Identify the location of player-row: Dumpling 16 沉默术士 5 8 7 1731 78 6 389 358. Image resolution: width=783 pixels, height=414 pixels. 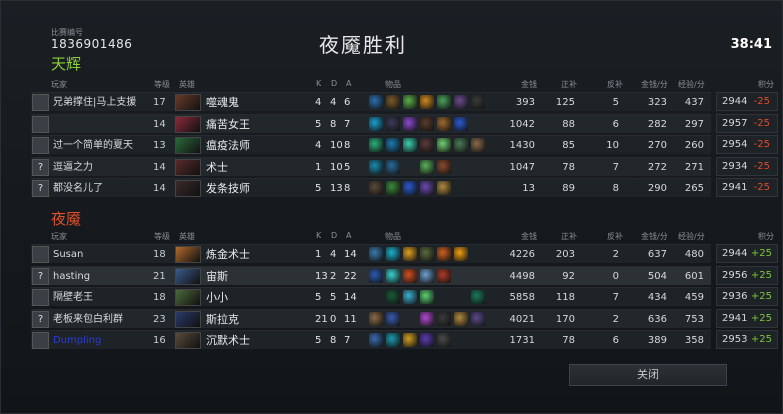
(371, 339).